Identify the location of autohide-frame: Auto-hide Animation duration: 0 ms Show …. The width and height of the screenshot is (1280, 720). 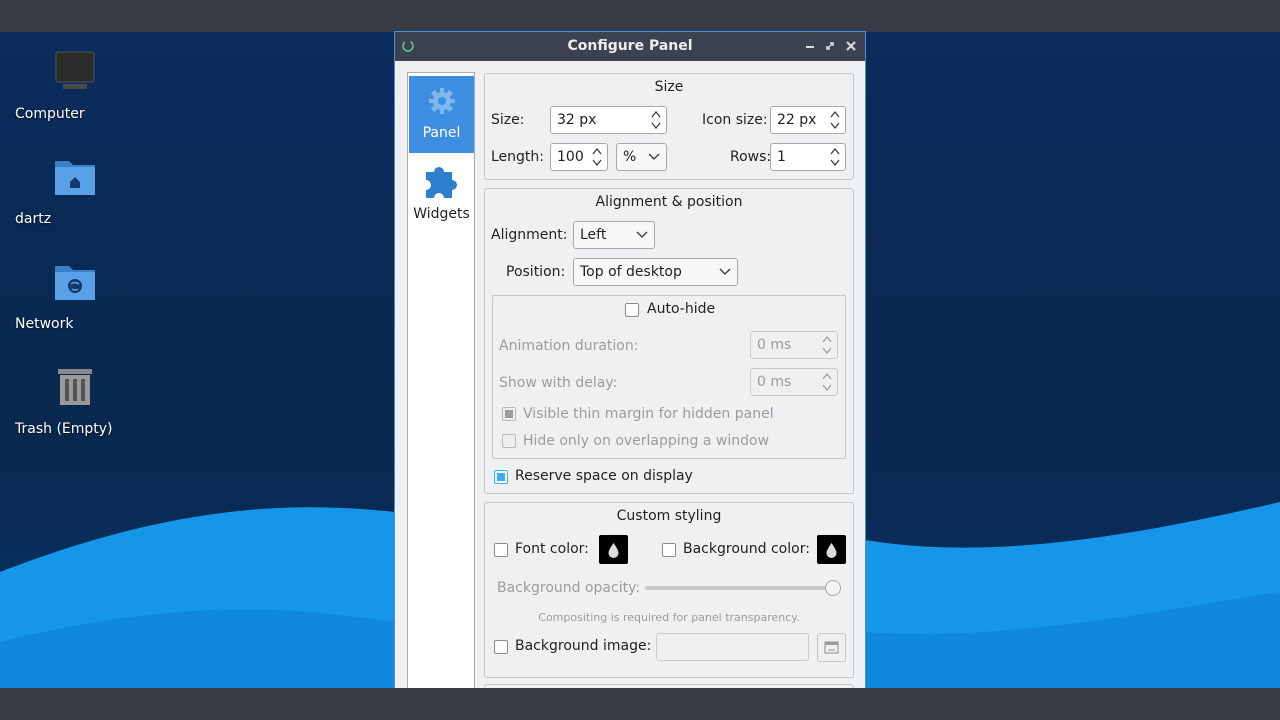
(669, 377).